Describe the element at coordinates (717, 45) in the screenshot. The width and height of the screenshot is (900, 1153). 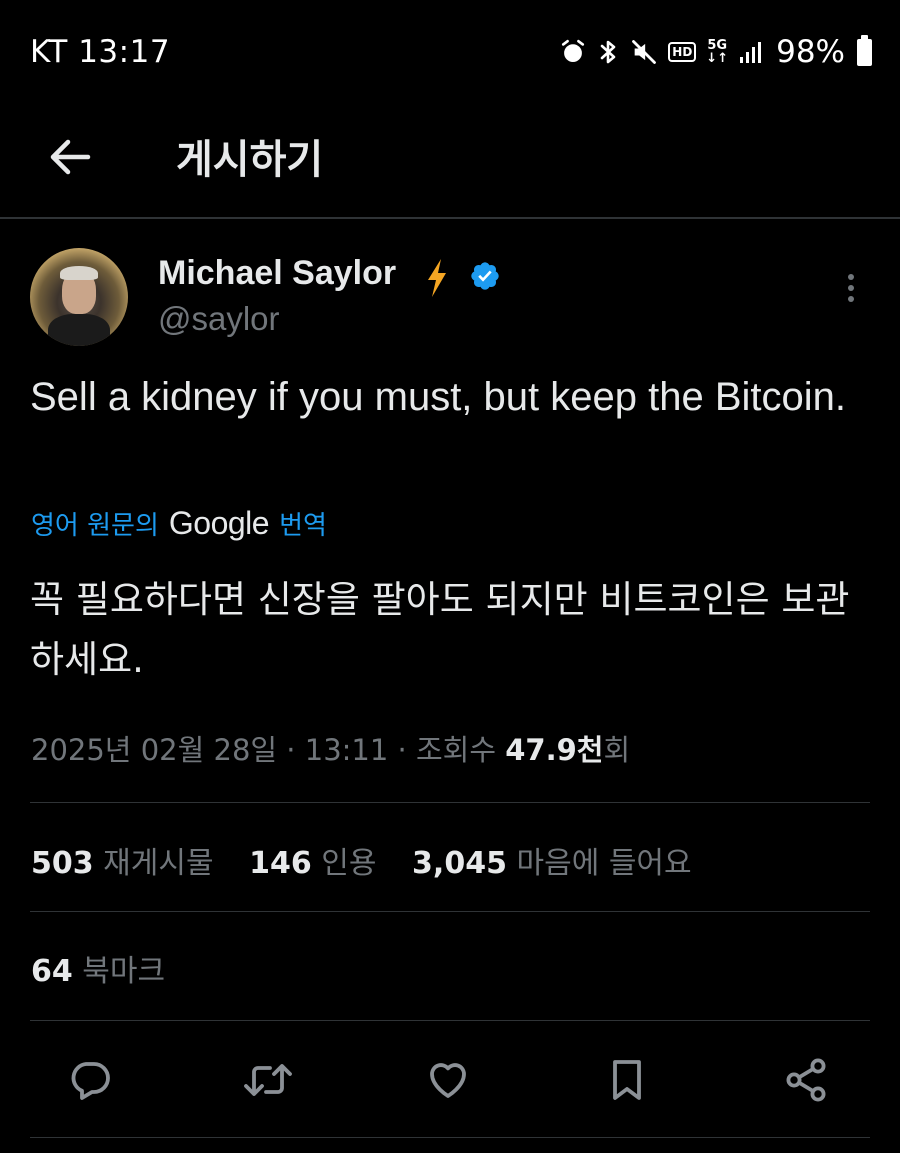
I see `network-label: 5G` at that location.